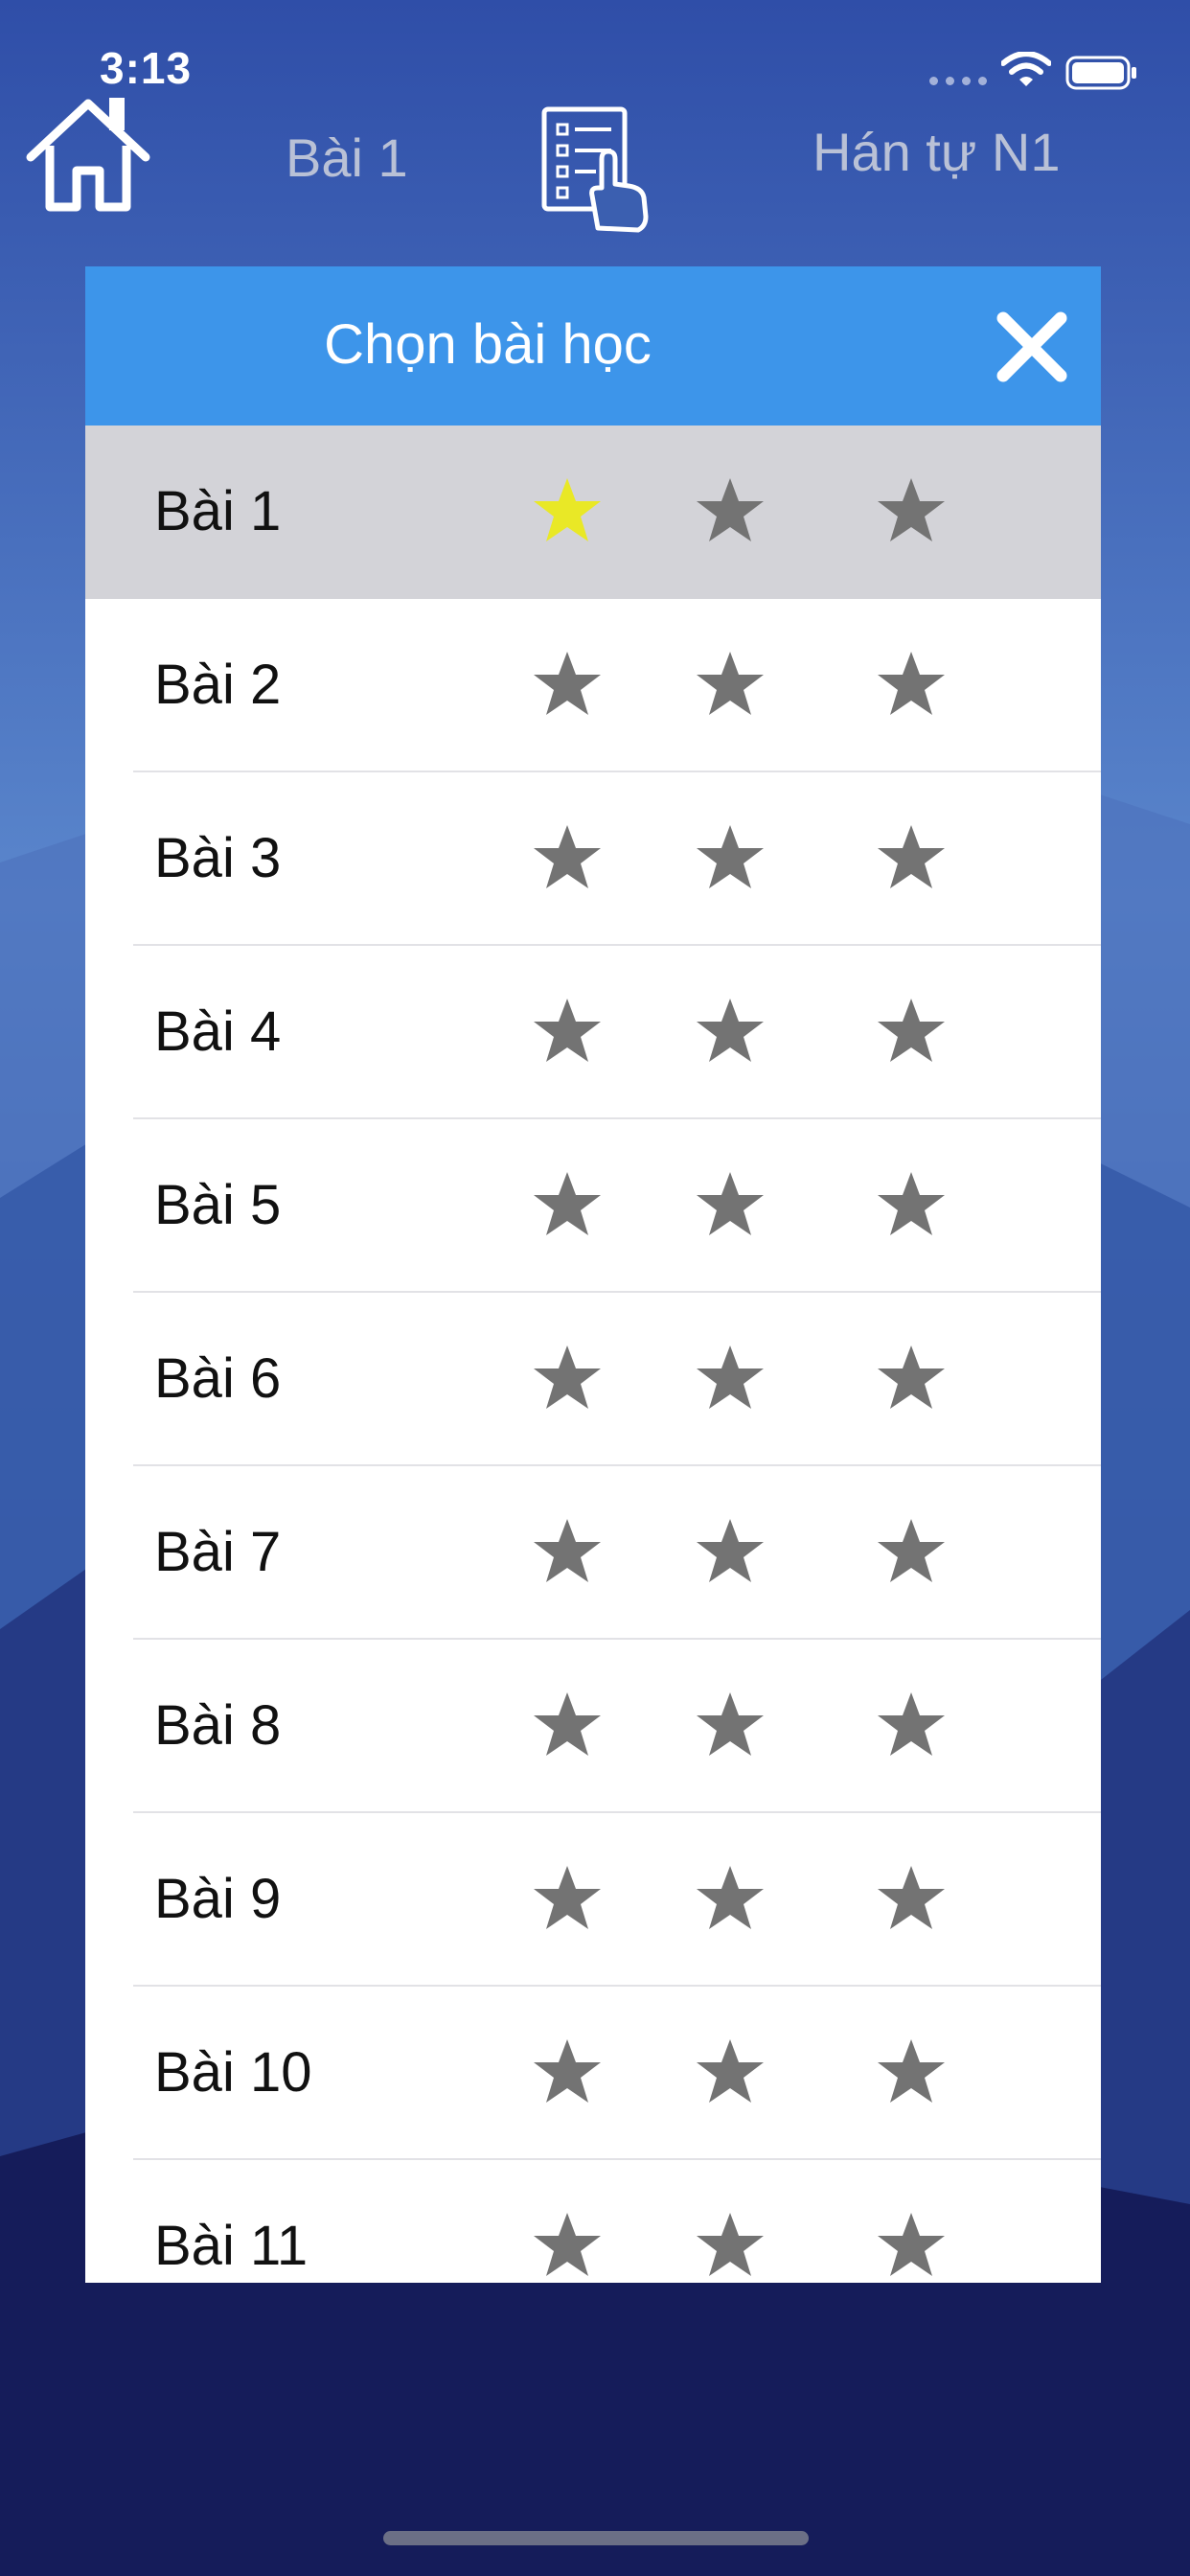  What do you see at coordinates (147, 68) in the screenshot?
I see `status-time: 3:13` at bounding box center [147, 68].